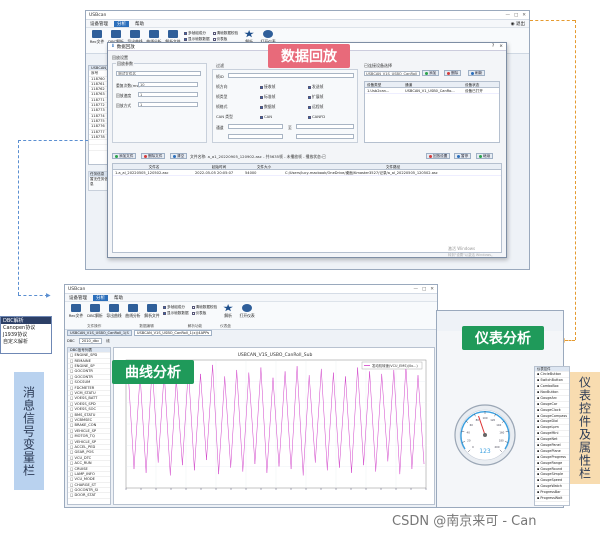 The width and height of the screenshot is (612, 538). I want to click on group-label: 仪表盘, so click(225, 326).